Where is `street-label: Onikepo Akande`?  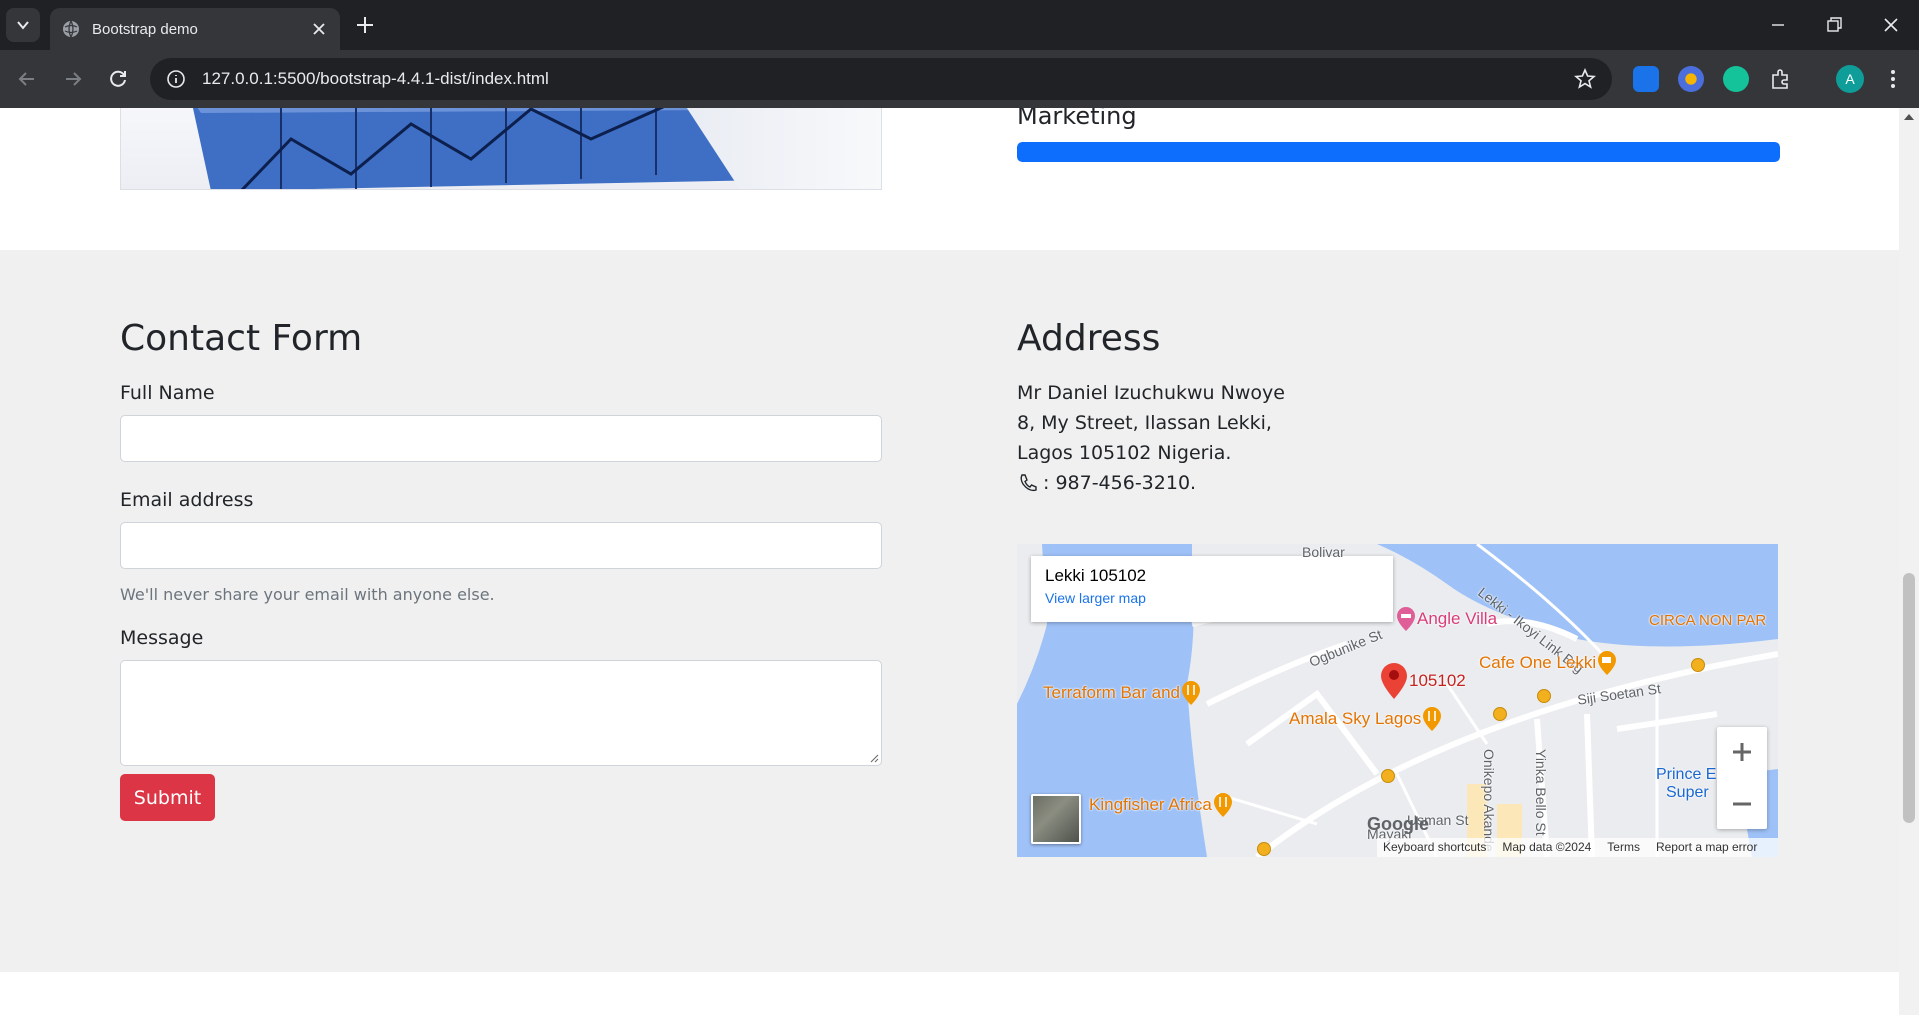 street-label: Onikepo Akande is located at coordinates (1489, 800).